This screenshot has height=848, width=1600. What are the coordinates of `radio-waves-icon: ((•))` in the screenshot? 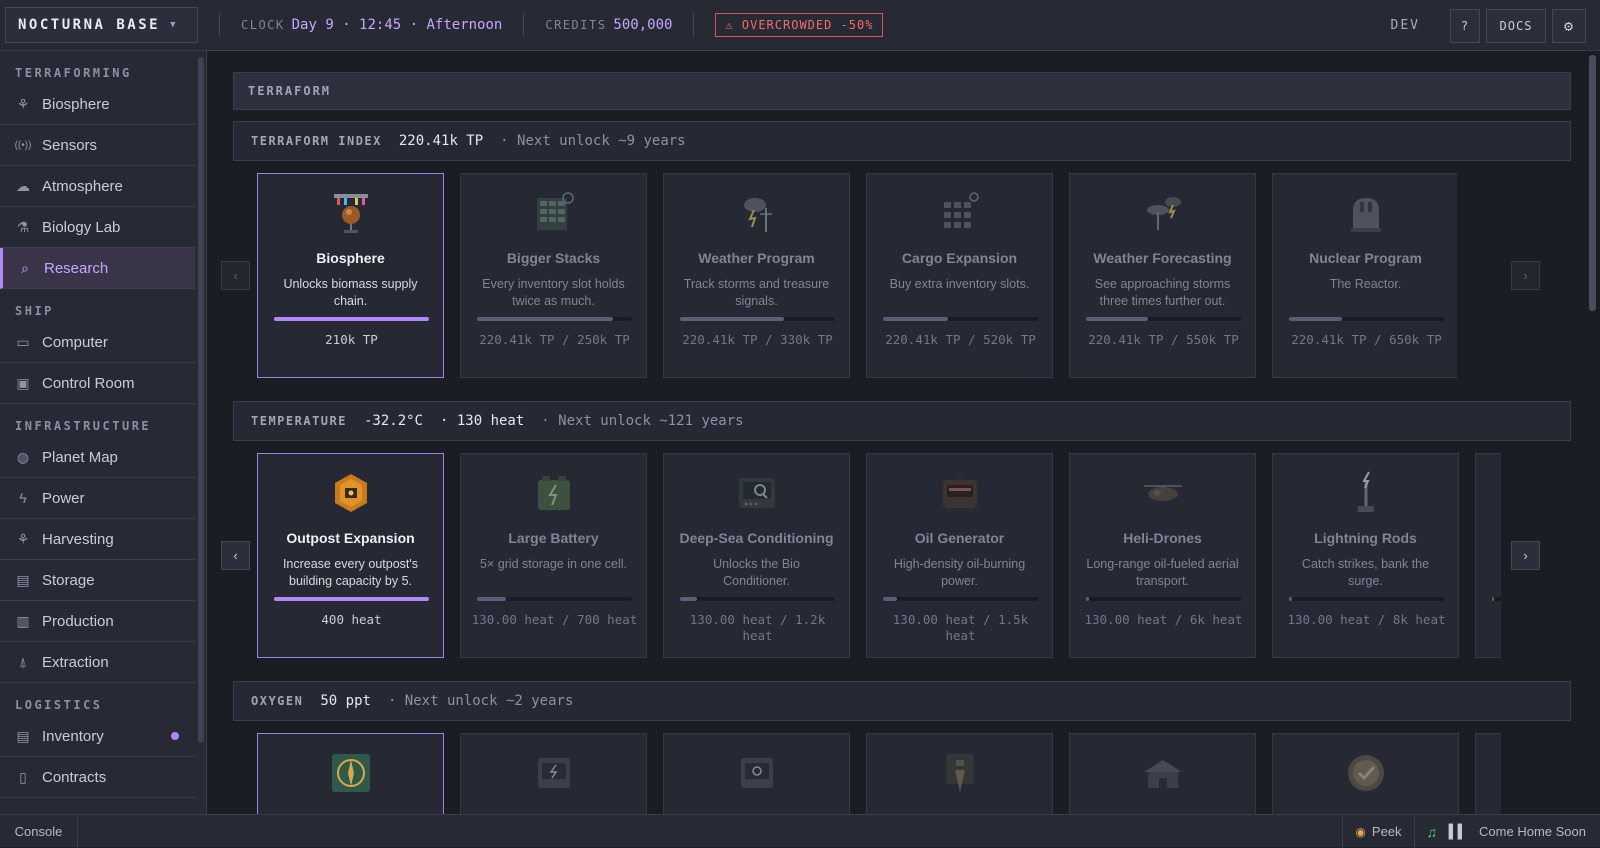 It's located at (23, 145).